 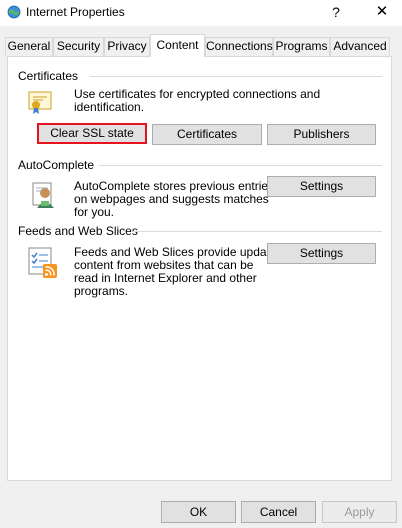 I want to click on certificate-icon, so click(x=40, y=102).